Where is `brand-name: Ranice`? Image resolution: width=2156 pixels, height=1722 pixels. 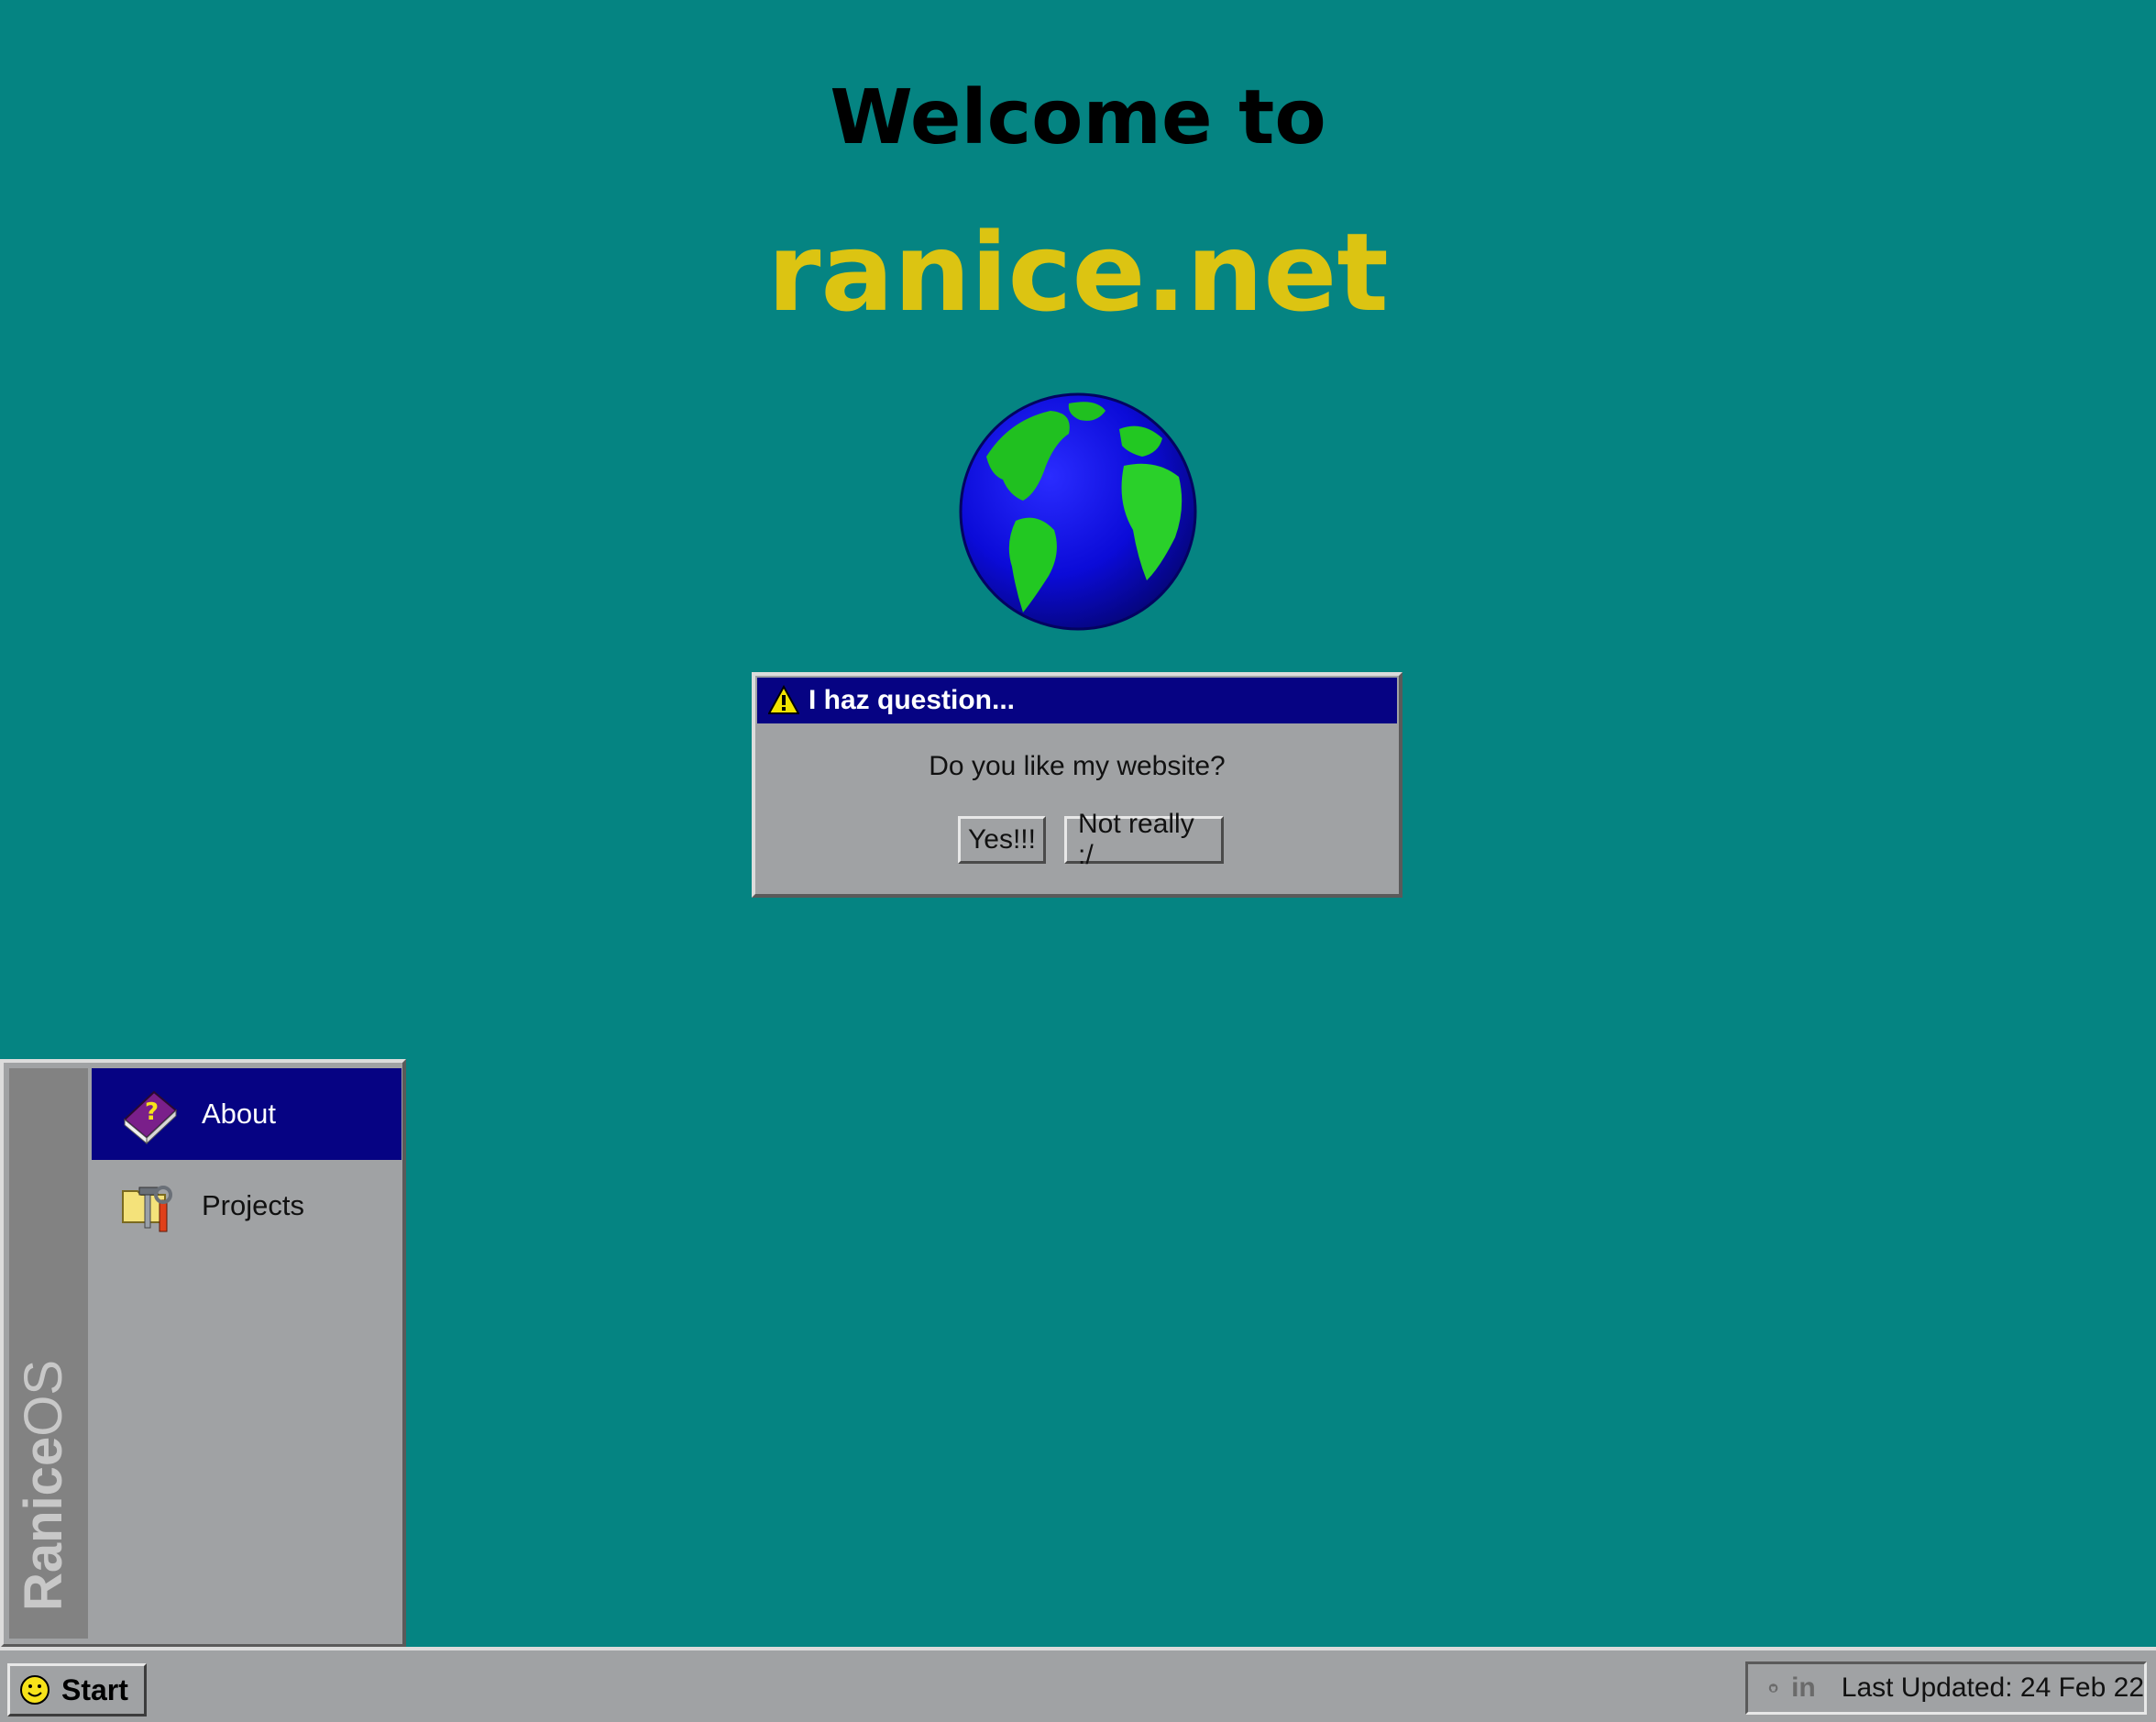
brand-name: Ranice is located at coordinates (43, 1523).